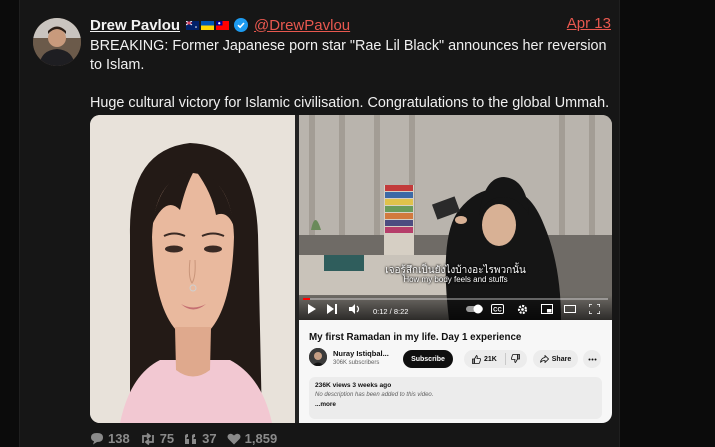 Image resolution: width=715 pixels, height=447 pixels. Describe the element at coordinates (234, 438) in the screenshot. I see `heart-icon` at that location.